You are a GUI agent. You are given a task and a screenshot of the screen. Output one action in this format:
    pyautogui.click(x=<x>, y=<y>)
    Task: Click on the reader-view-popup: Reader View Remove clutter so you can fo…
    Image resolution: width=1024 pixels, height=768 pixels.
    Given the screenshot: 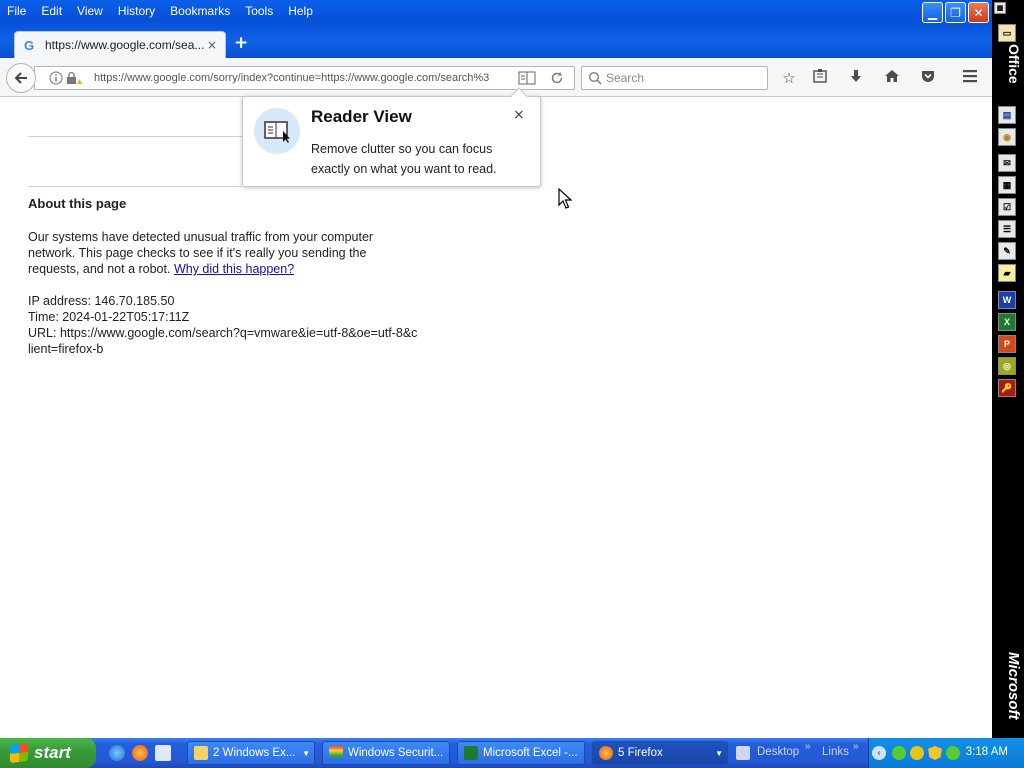 What is the action you would take?
    pyautogui.click(x=391, y=137)
    